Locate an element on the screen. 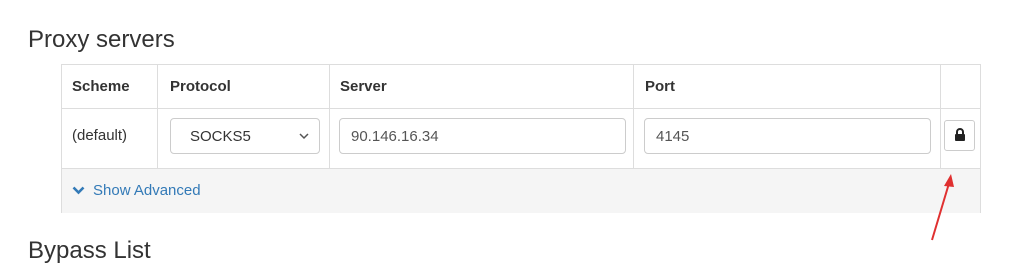 This screenshot has height=266, width=1024. lock-button is located at coordinates (959, 135).